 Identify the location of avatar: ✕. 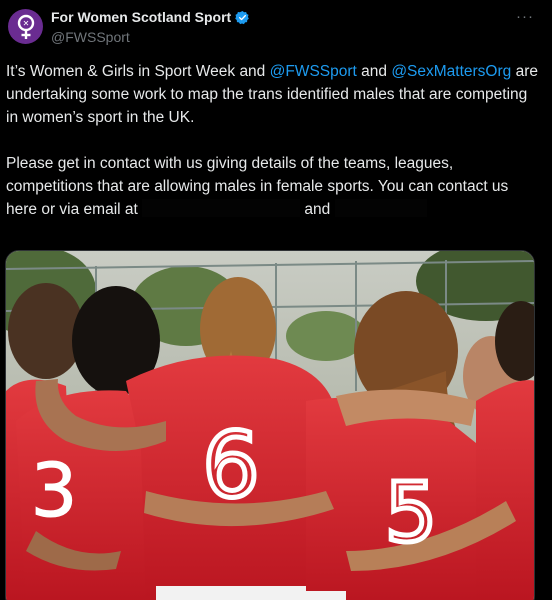
(25, 26).